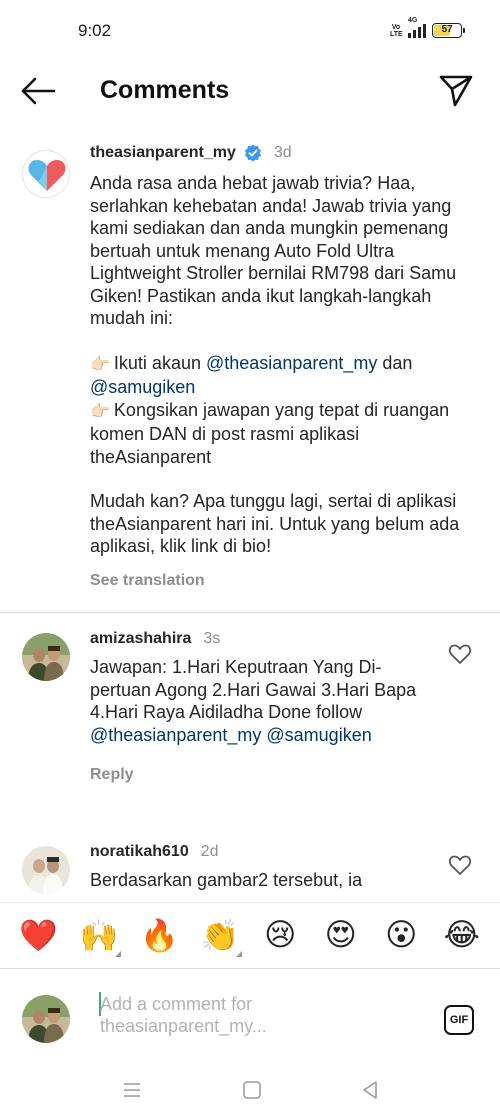  Describe the element at coordinates (212, 638) in the screenshot. I see `comment-time: 3s` at that location.